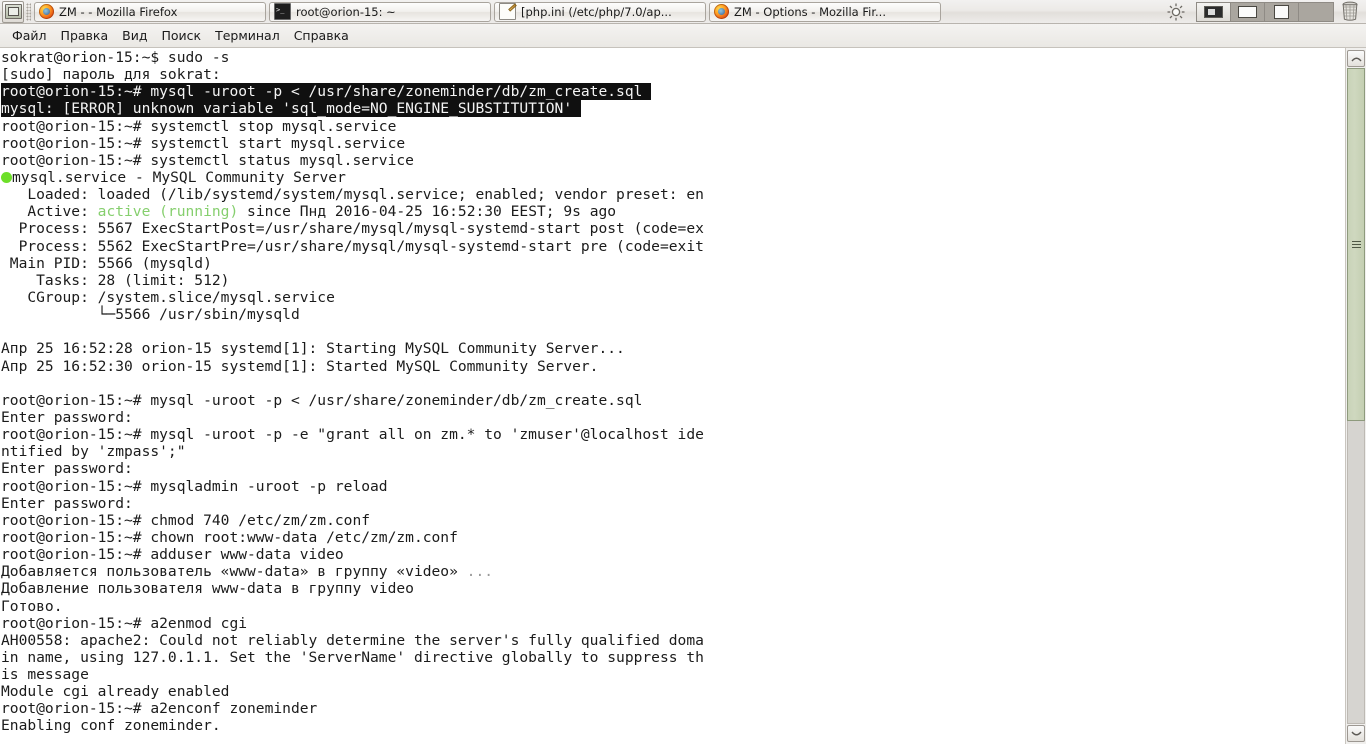 The height and width of the screenshot is (744, 1366). I want to click on menu-file: Файл, so click(29, 35).